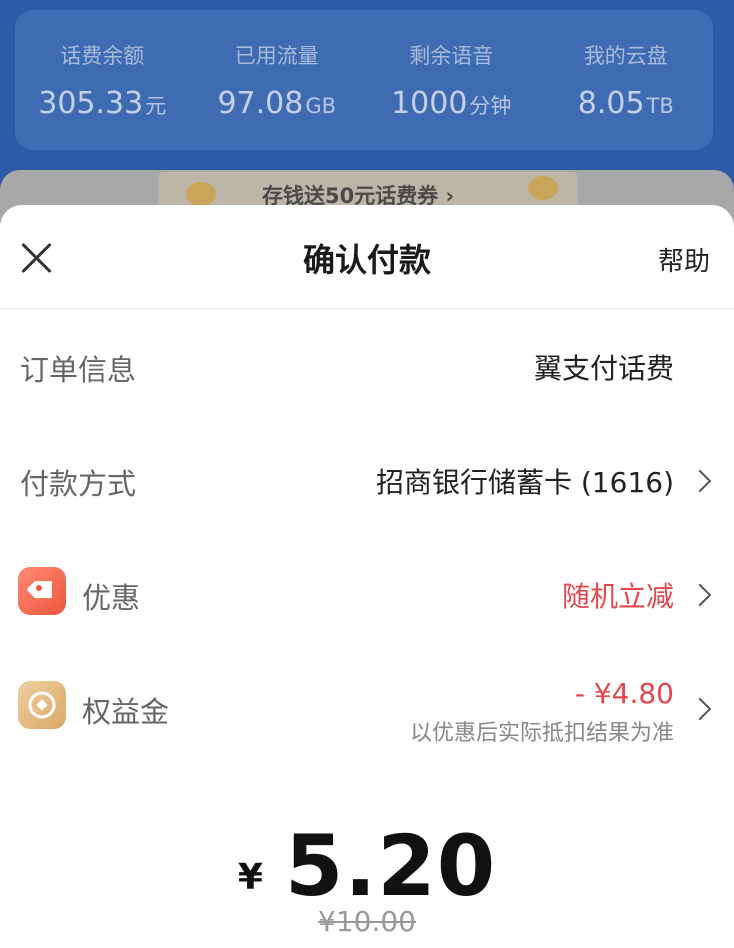 This screenshot has width=734, height=948. I want to click on amount-value: 5.20, so click(390, 866).